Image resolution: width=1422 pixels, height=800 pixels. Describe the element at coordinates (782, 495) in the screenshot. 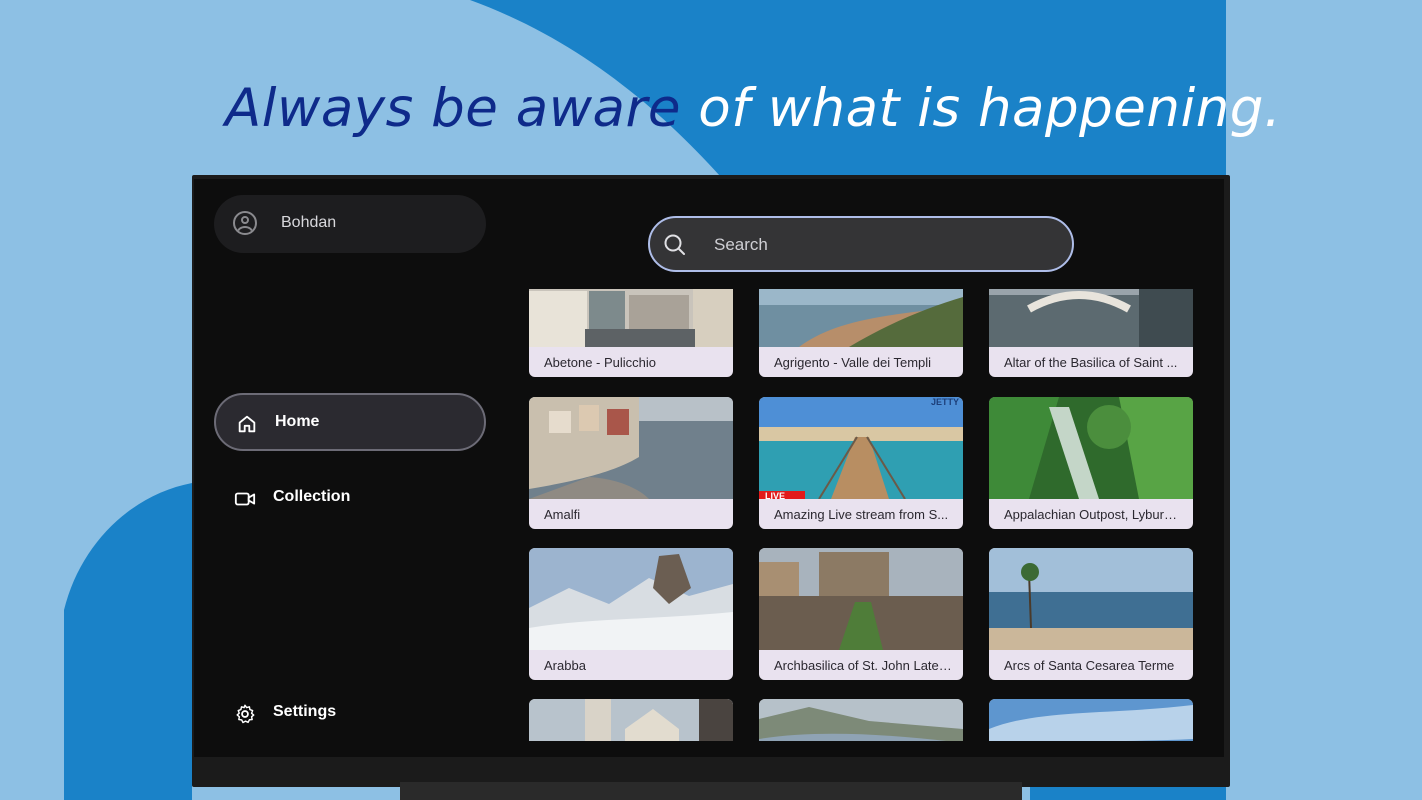

I see `live-badge: LIVE` at that location.